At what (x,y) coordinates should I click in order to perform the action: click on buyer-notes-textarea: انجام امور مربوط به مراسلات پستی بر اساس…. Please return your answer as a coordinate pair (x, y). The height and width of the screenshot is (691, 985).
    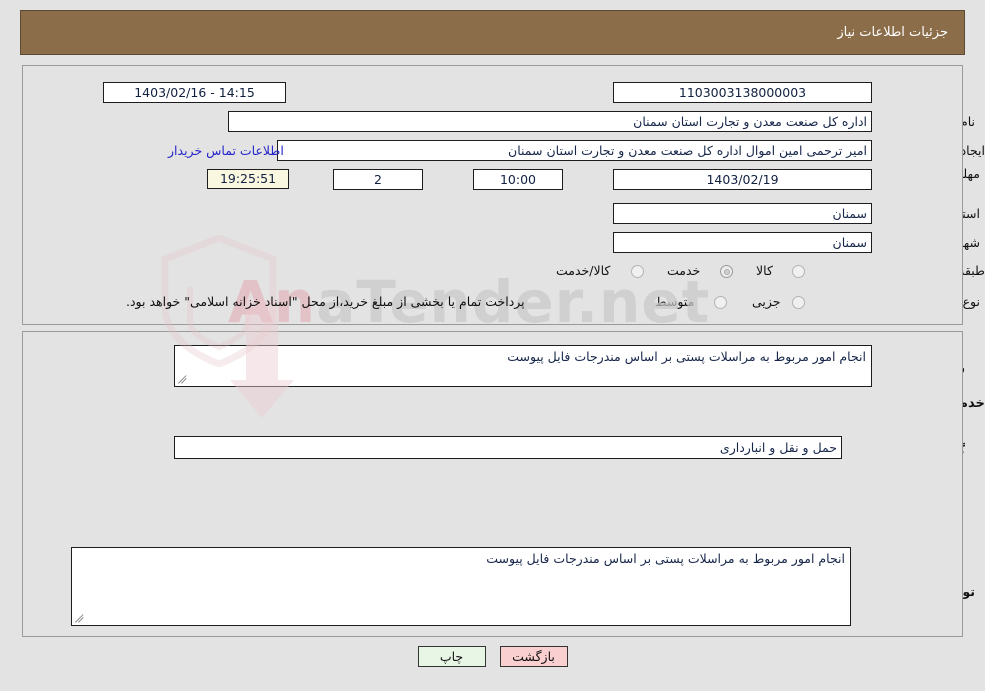
    Looking at the image, I should click on (461, 586).